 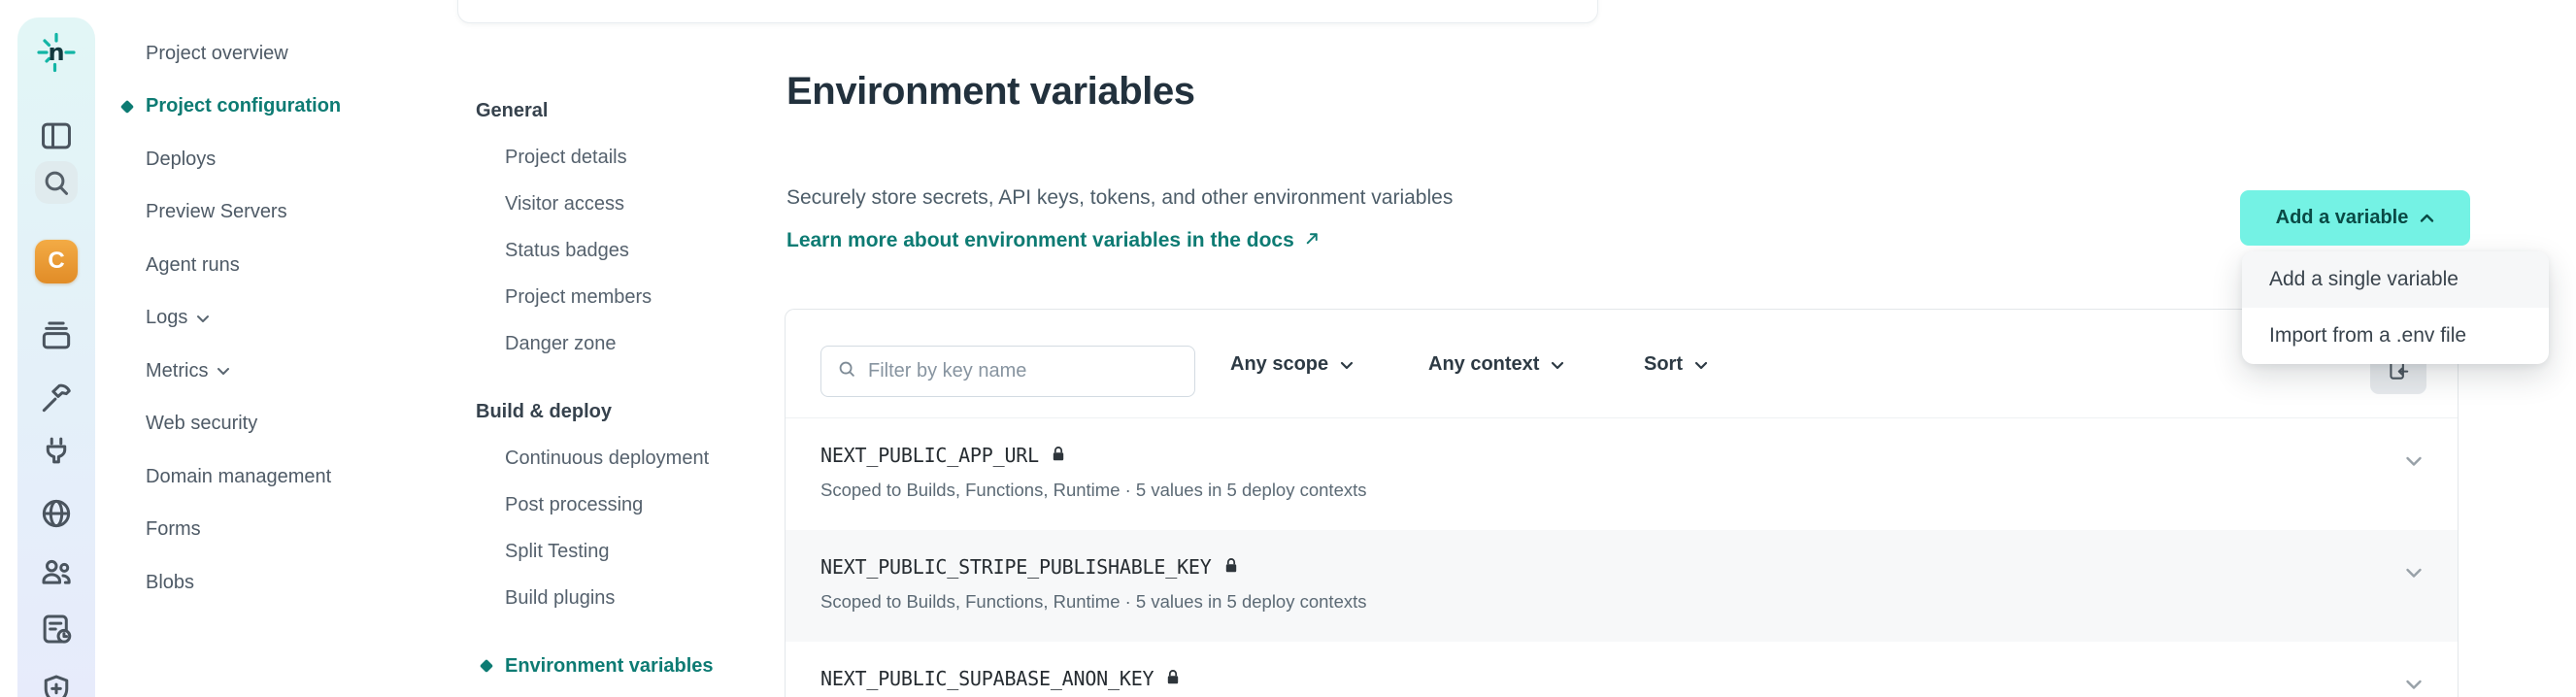 I want to click on subnav-item-split-testing: Split Testing, so click(x=650, y=551).